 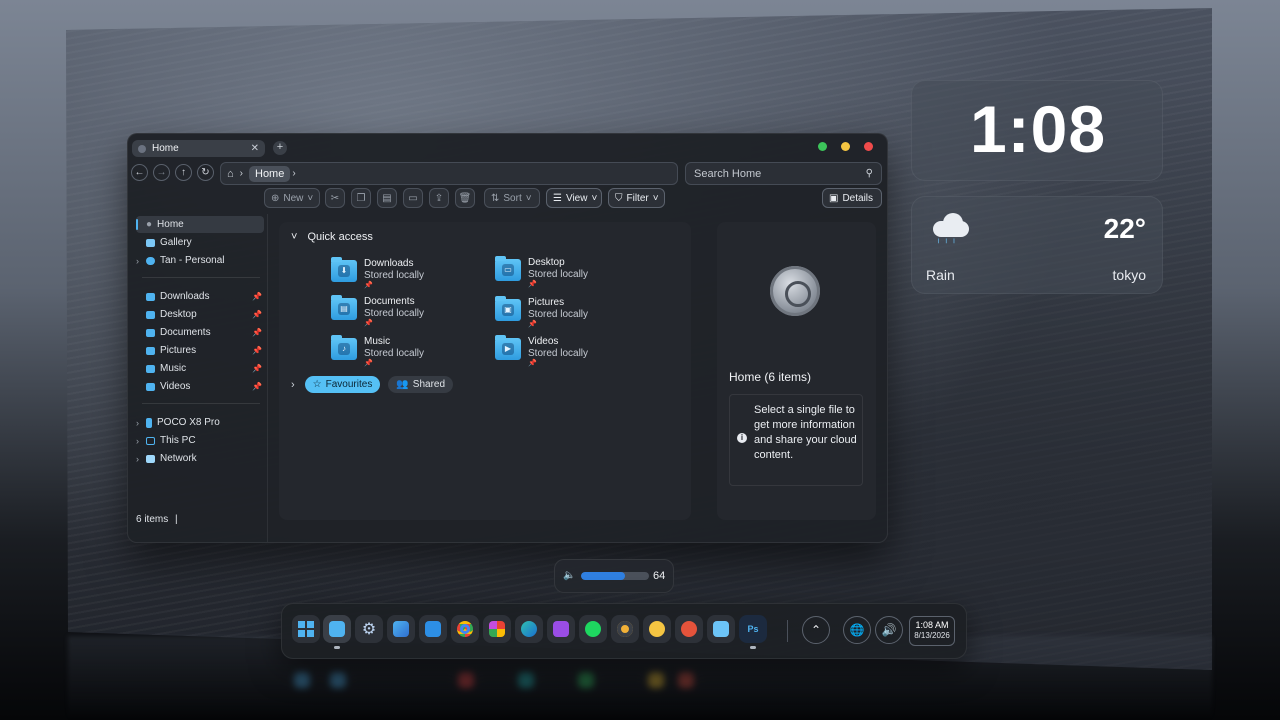 I want to click on taskbar-settings: ⚙, so click(x=369, y=629).